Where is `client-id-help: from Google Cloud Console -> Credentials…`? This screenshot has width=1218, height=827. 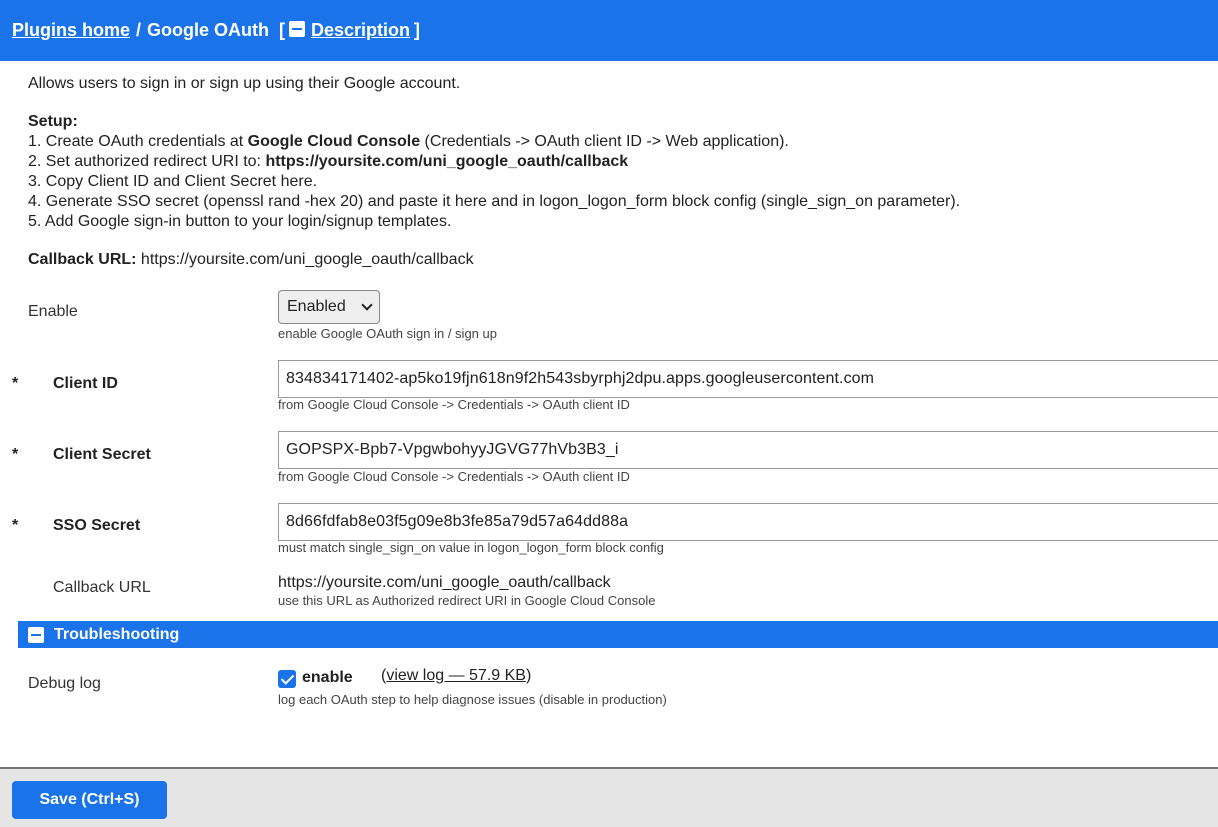 client-id-help: from Google Cloud Console -> Credentials… is located at coordinates (454, 404).